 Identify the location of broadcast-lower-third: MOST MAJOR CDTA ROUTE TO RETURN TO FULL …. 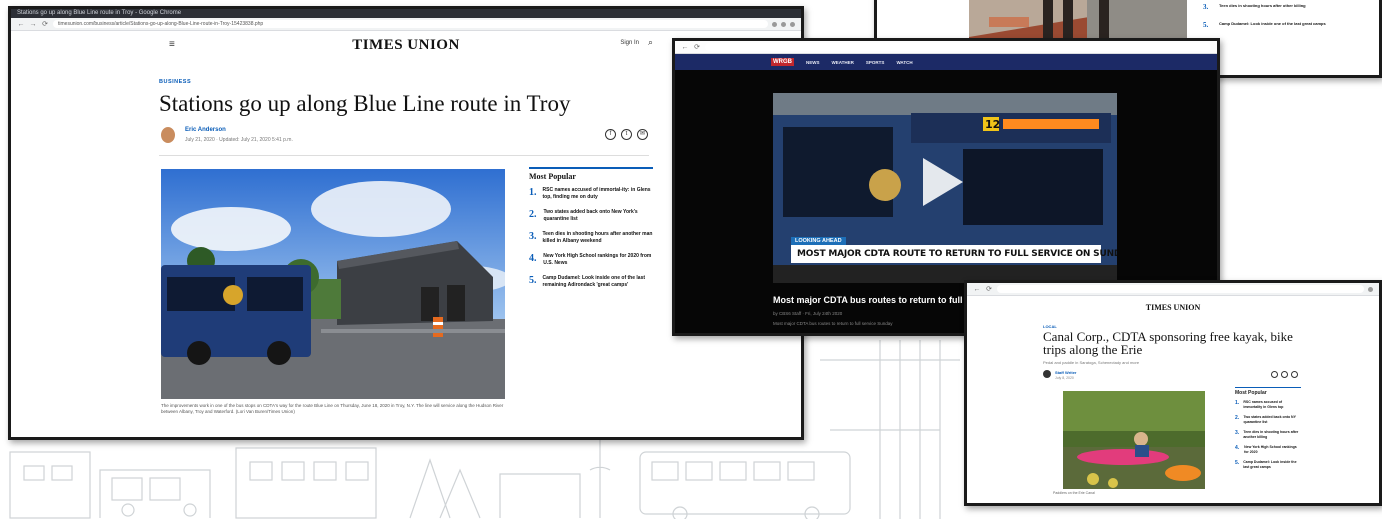
(954, 254).